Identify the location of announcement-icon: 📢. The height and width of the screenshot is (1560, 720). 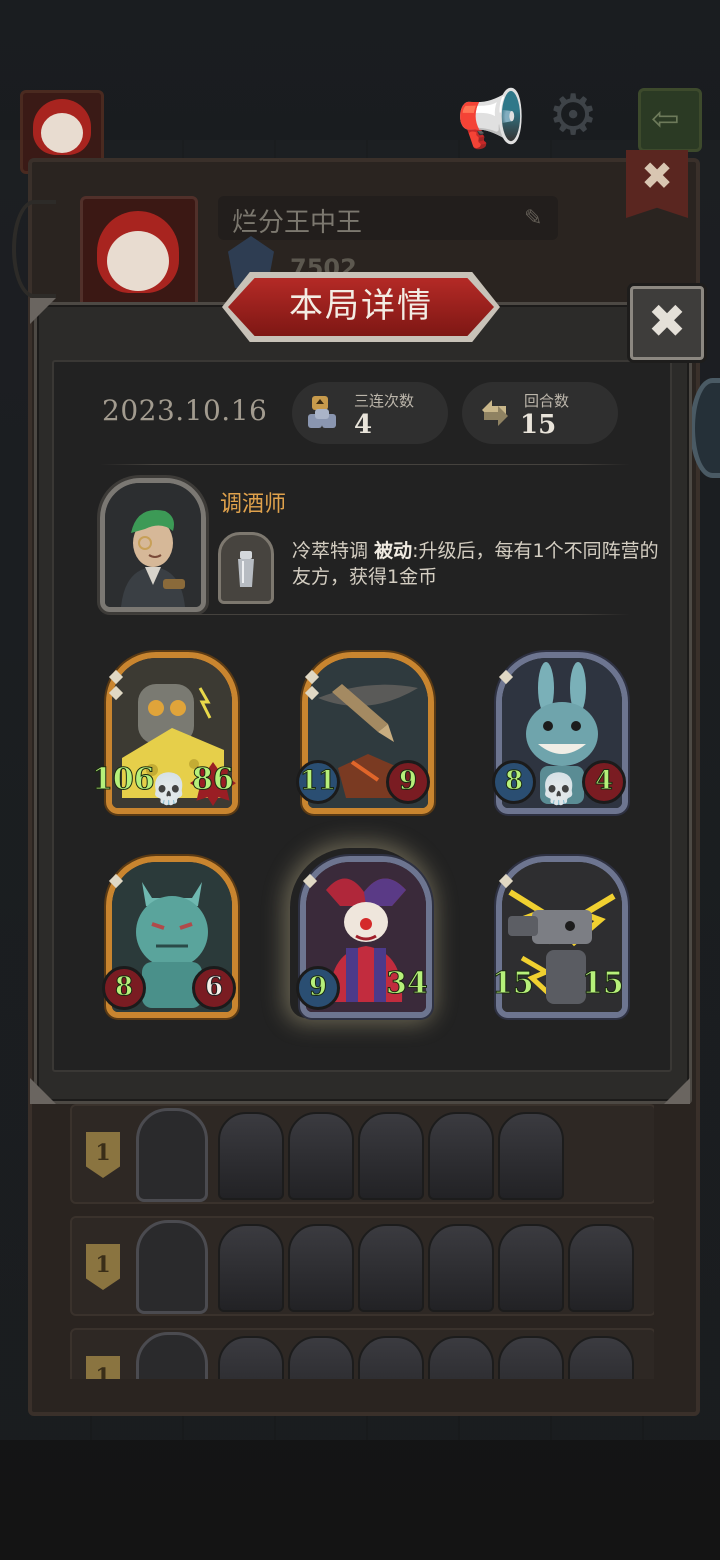
(491, 120).